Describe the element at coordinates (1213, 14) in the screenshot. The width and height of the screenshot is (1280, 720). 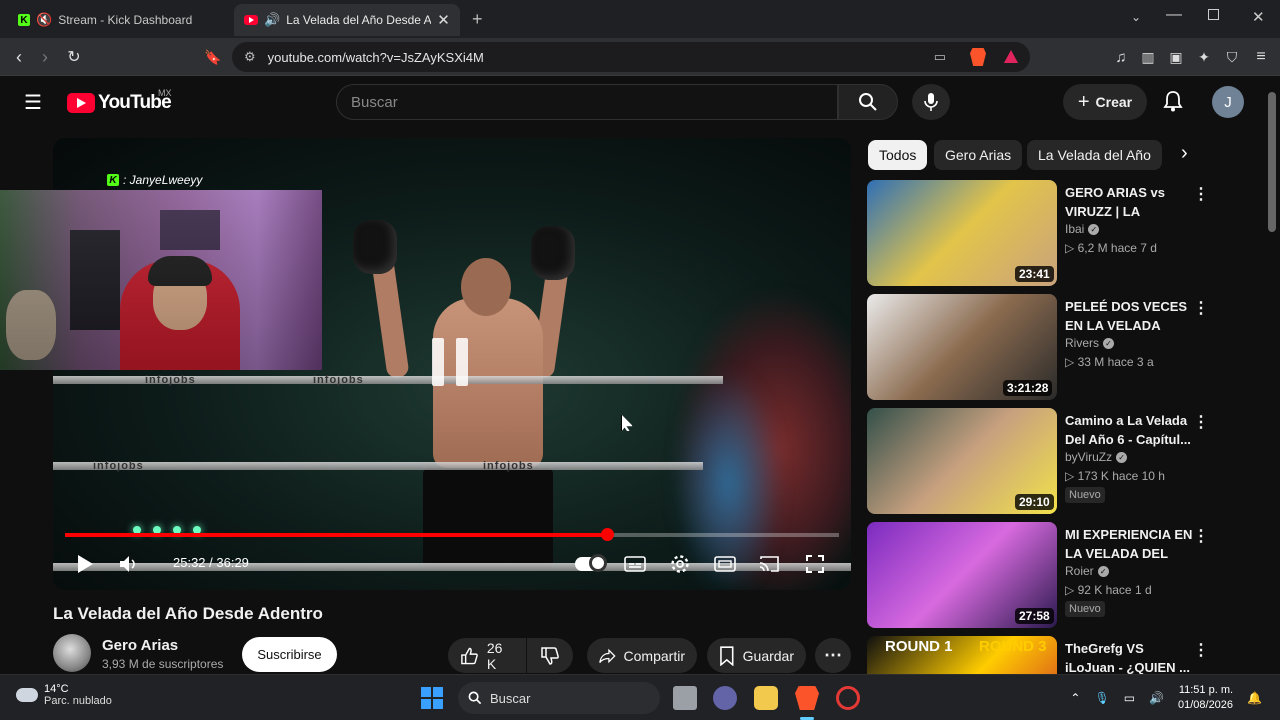
I see `maximize-button` at that location.